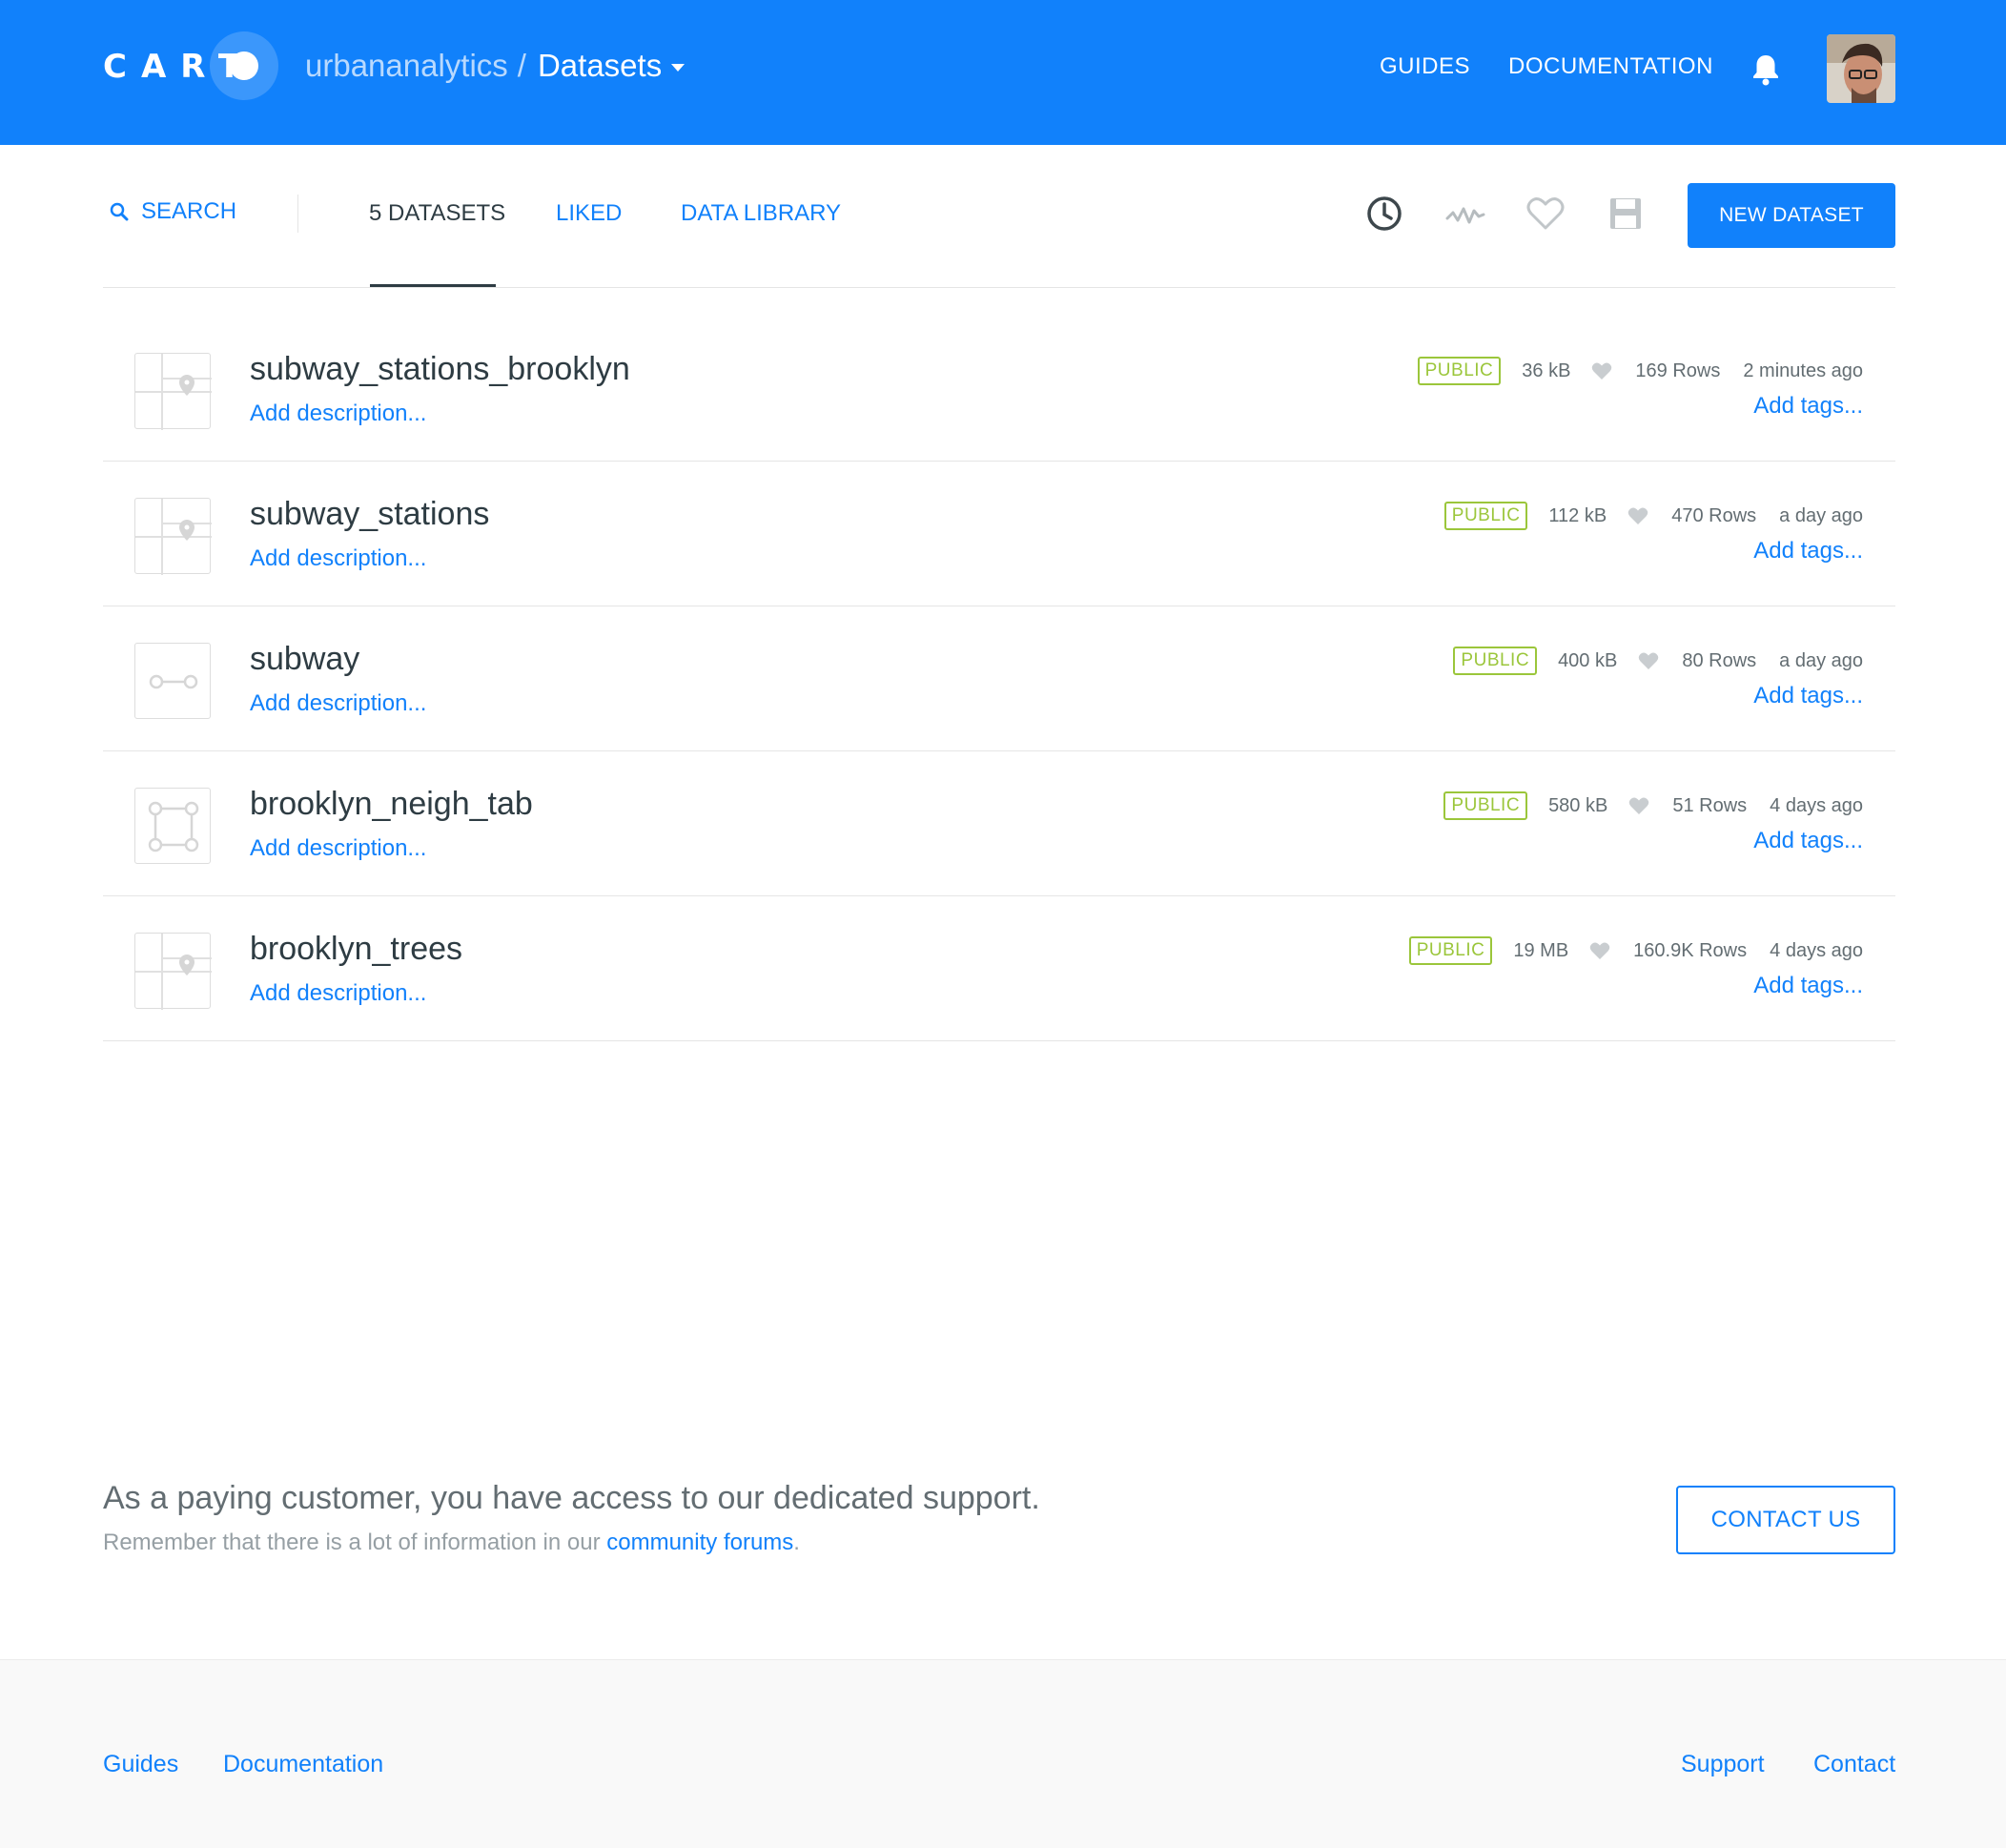 This screenshot has height=1848, width=2006. What do you see at coordinates (600, 65) in the screenshot?
I see `section-label: Datasets` at bounding box center [600, 65].